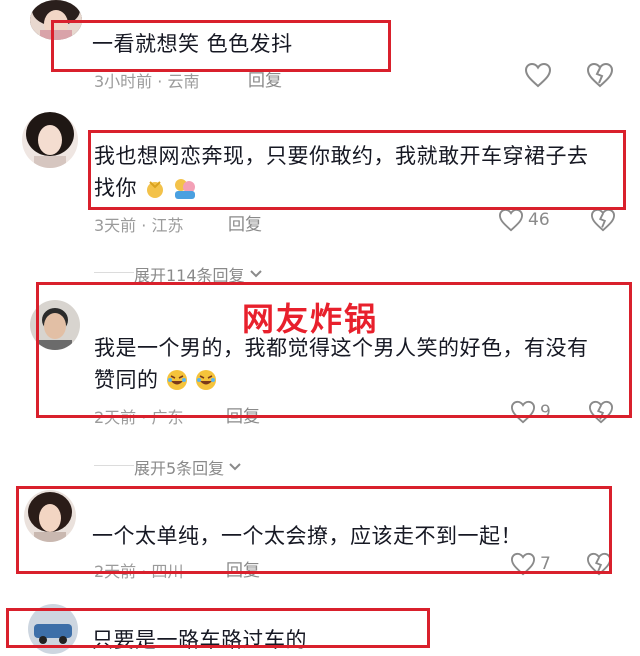  Describe the element at coordinates (539, 220) in the screenshot. I see `like-count: 46` at that location.